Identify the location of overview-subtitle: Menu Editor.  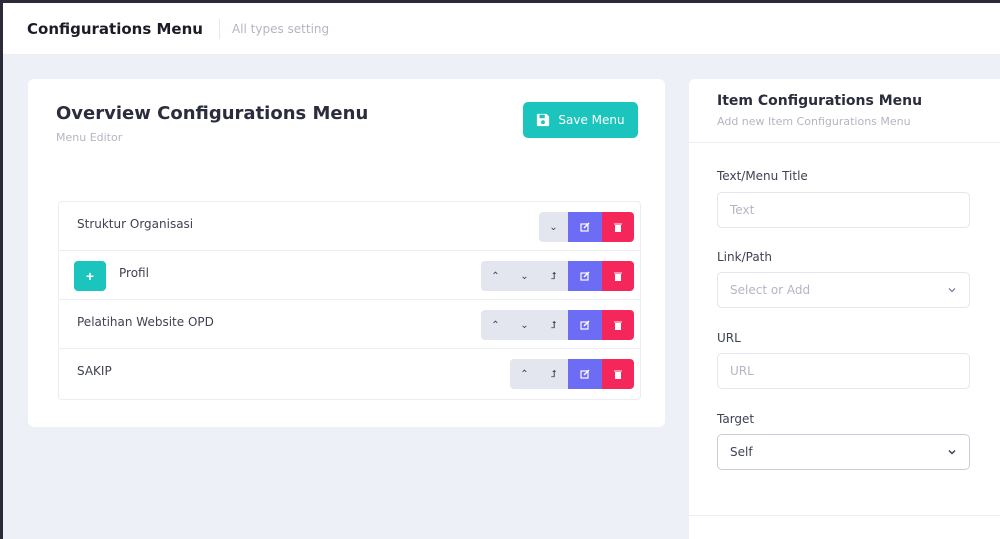
(89, 137).